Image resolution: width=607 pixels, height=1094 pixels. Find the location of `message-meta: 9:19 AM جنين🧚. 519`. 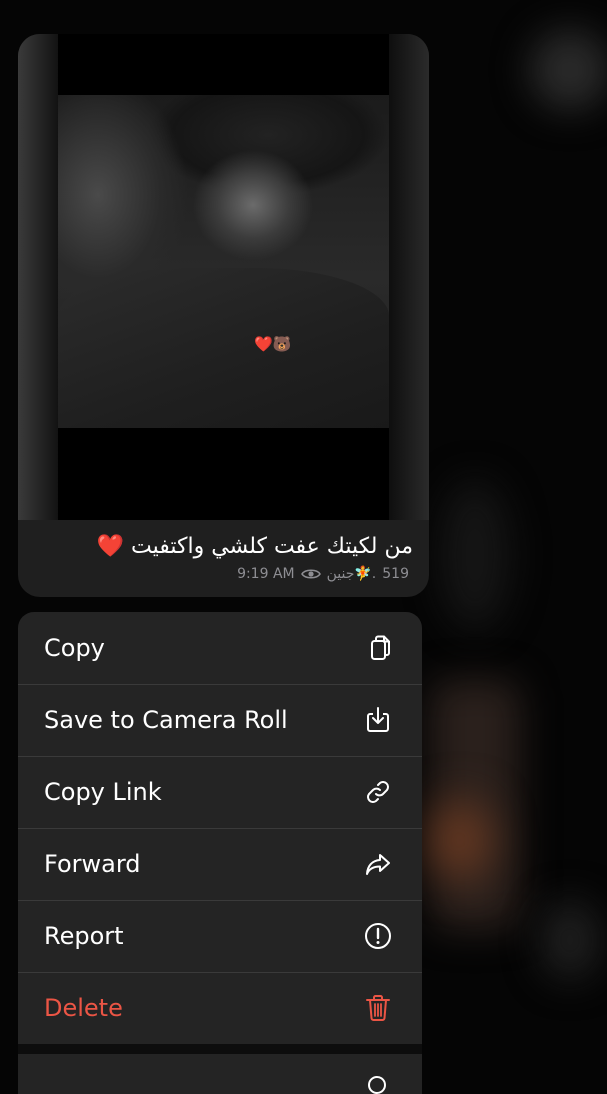

message-meta: 9:19 AM جنين🧚. 519 is located at coordinates (323, 574).